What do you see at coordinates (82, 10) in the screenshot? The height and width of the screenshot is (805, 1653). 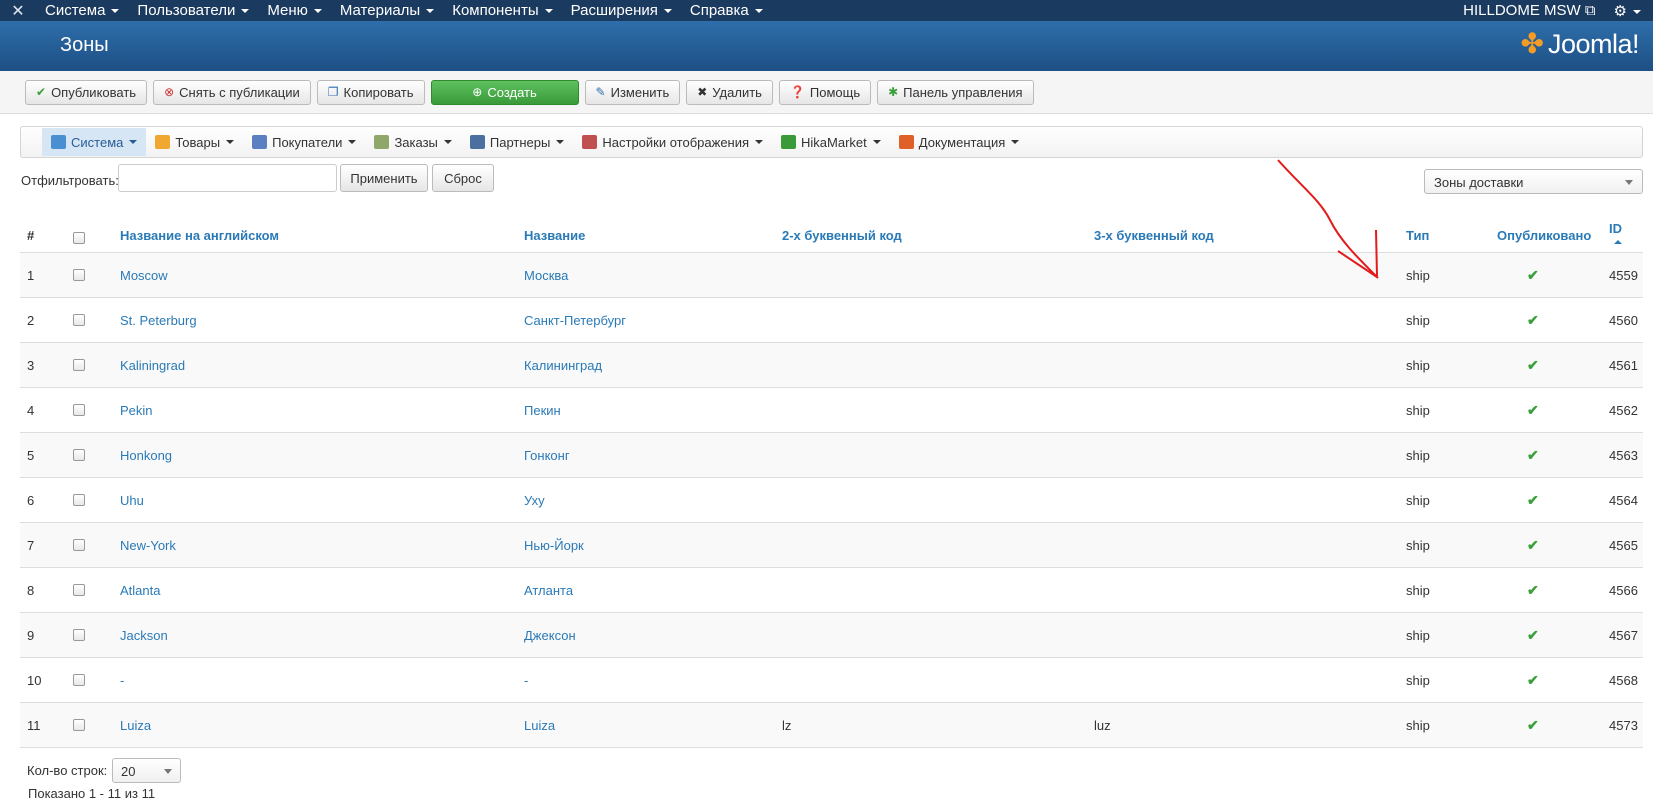 I see `menu-system: Система` at bounding box center [82, 10].